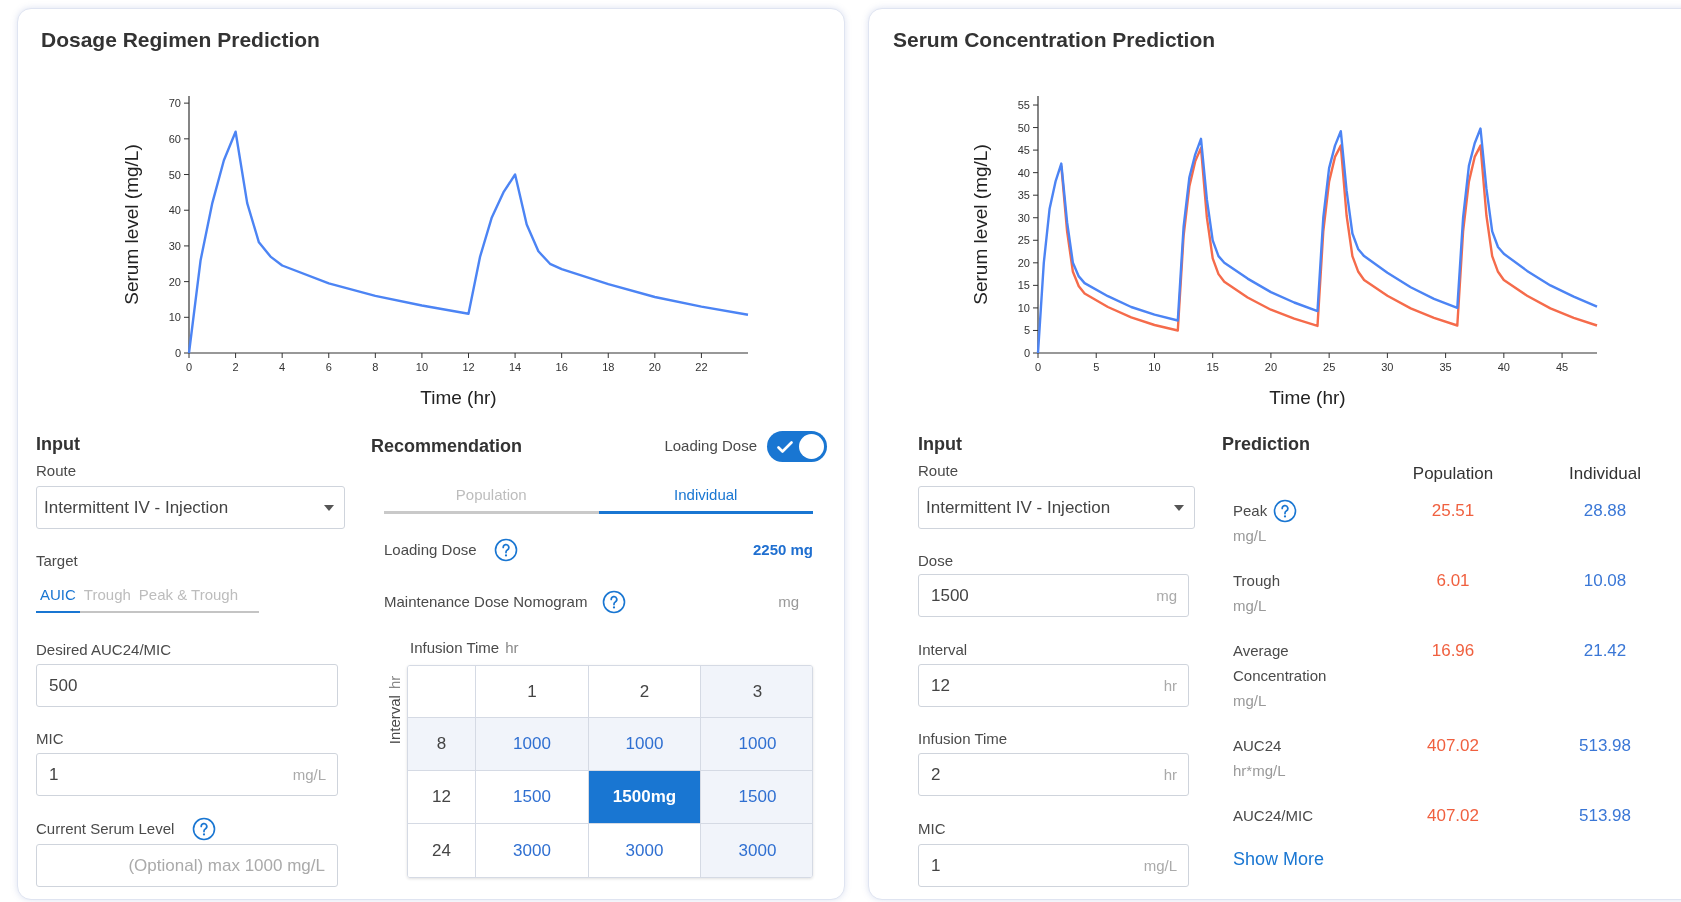 The image size is (1681, 902). I want to click on card-title: Serum Concentration Prediction, so click(1054, 40).